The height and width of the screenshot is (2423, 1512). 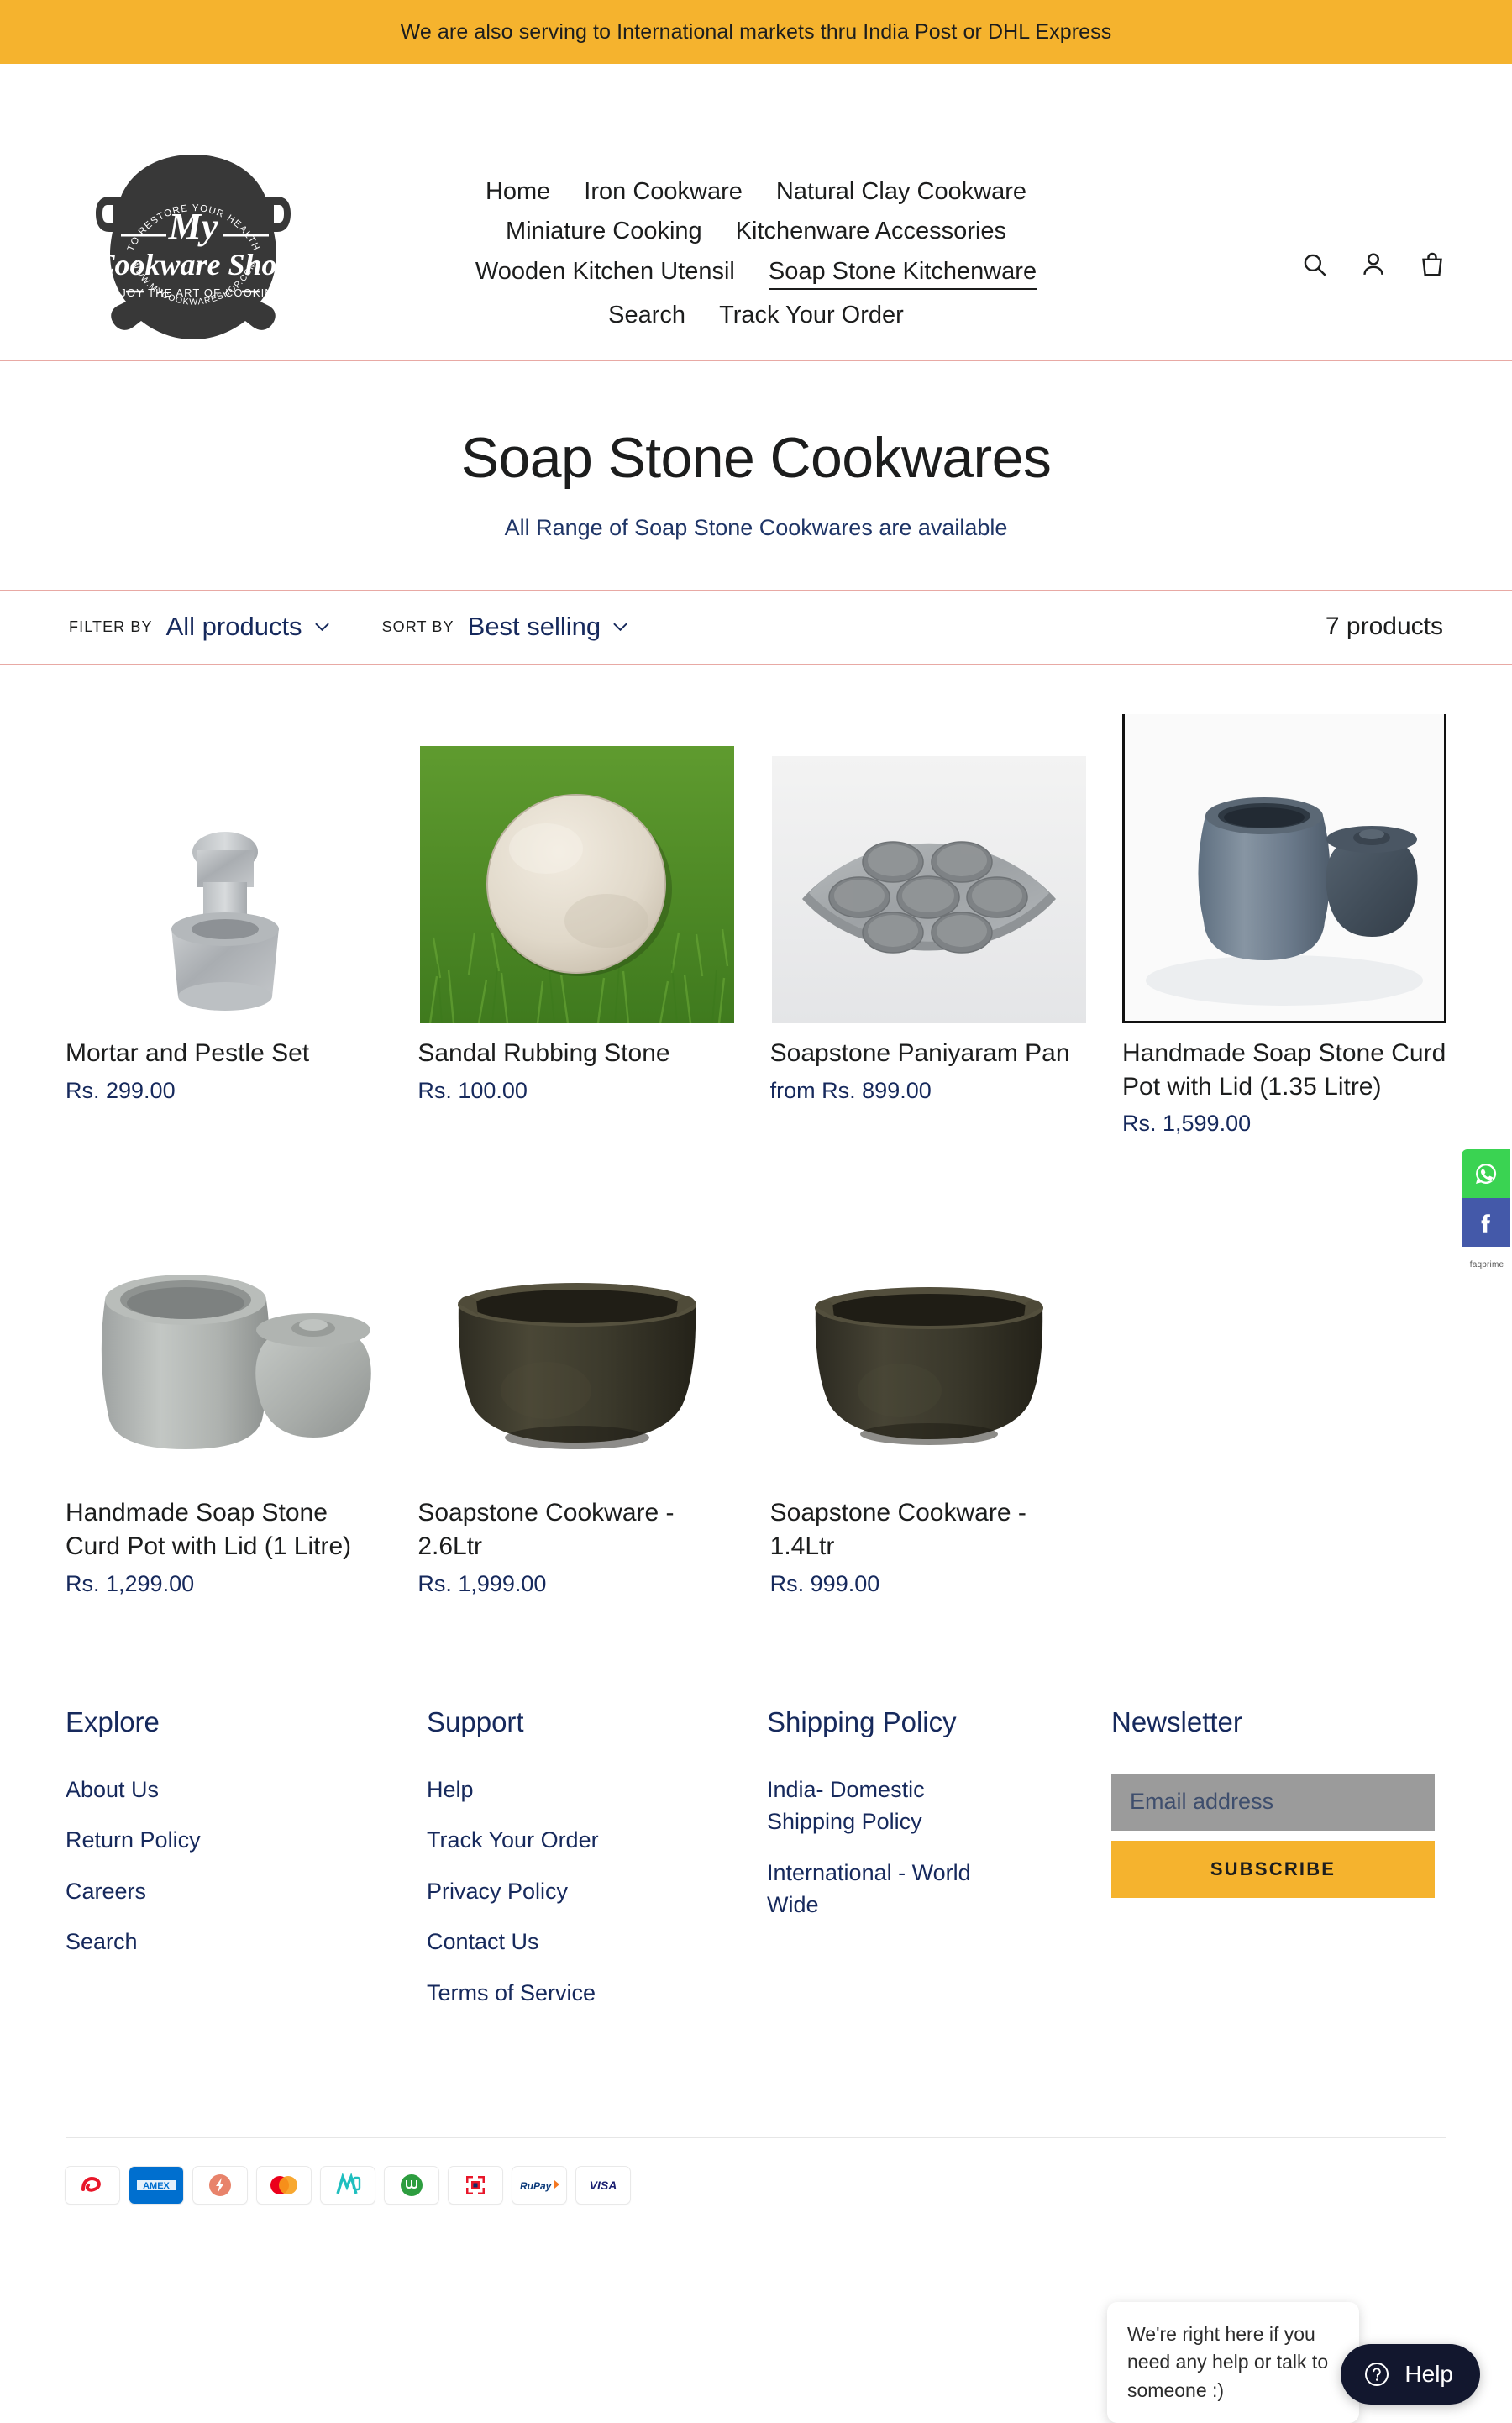 What do you see at coordinates (1273, 1869) in the screenshot?
I see `subscribe-button: SUBSCRIBE` at bounding box center [1273, 1869].